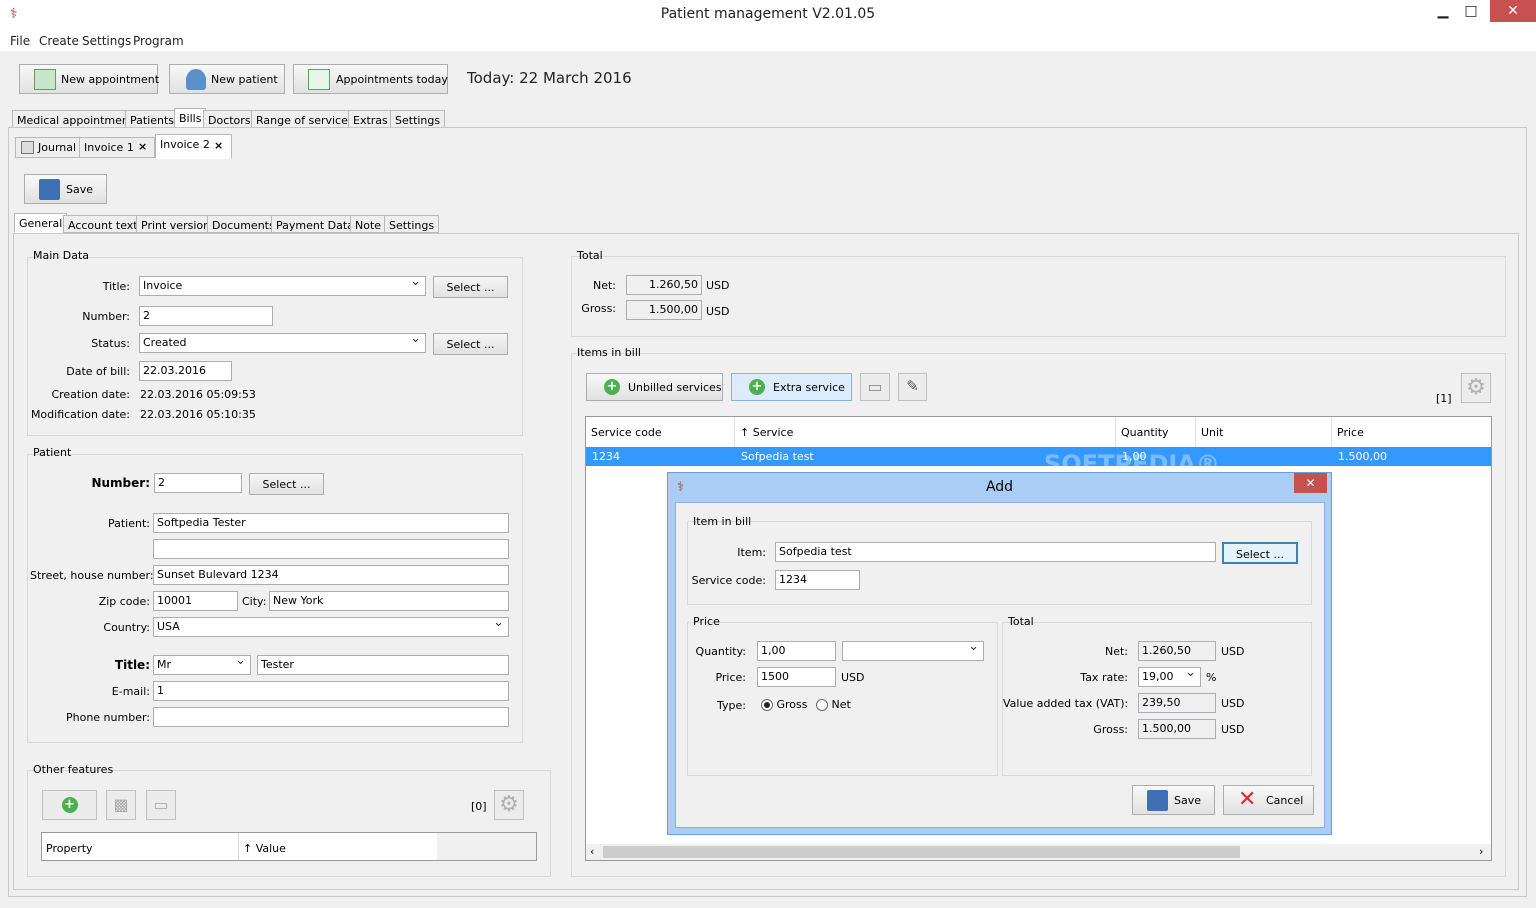 The height and width of the screenshot is (908, 1536). I want to click on radio-unchecked-icon, so click(822, 705).